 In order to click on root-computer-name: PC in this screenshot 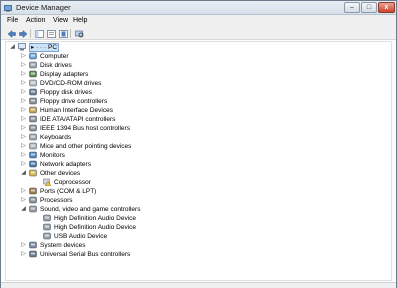, I will do `click(52, 47)`.